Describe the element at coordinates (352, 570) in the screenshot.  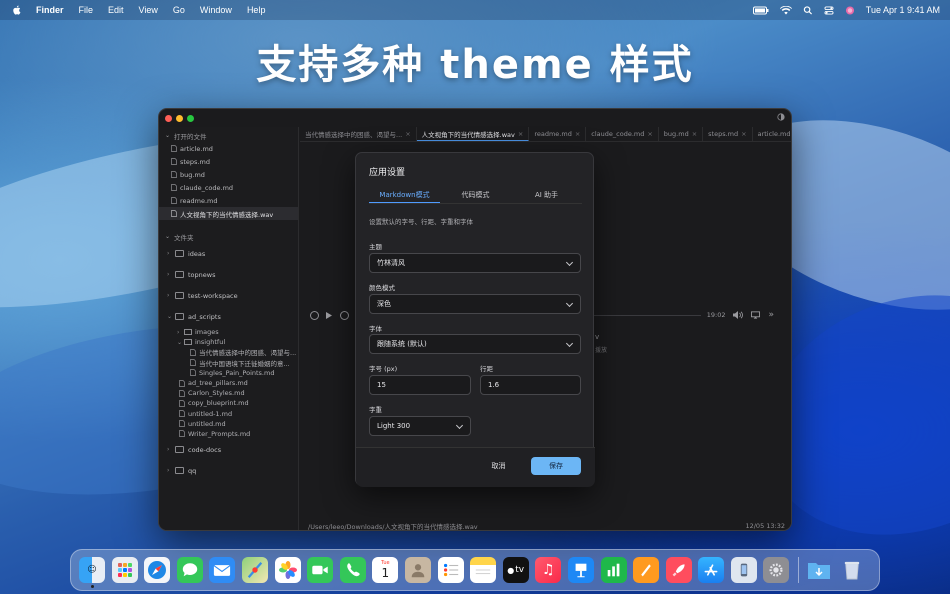
I see `phone-icon` at that location.